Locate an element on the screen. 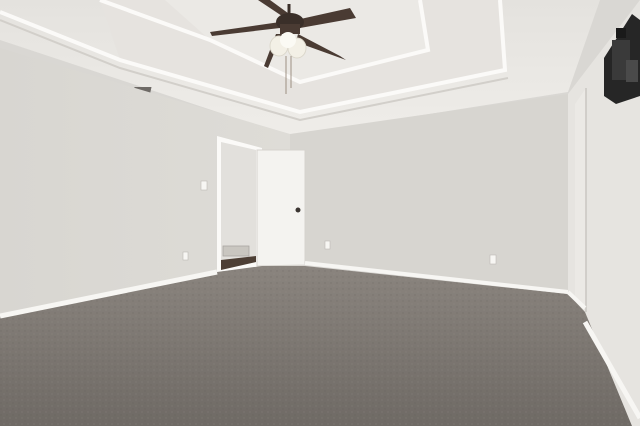 This screenshot has width=640, height=426. hallway-vent is located at coordinates (236, 251).